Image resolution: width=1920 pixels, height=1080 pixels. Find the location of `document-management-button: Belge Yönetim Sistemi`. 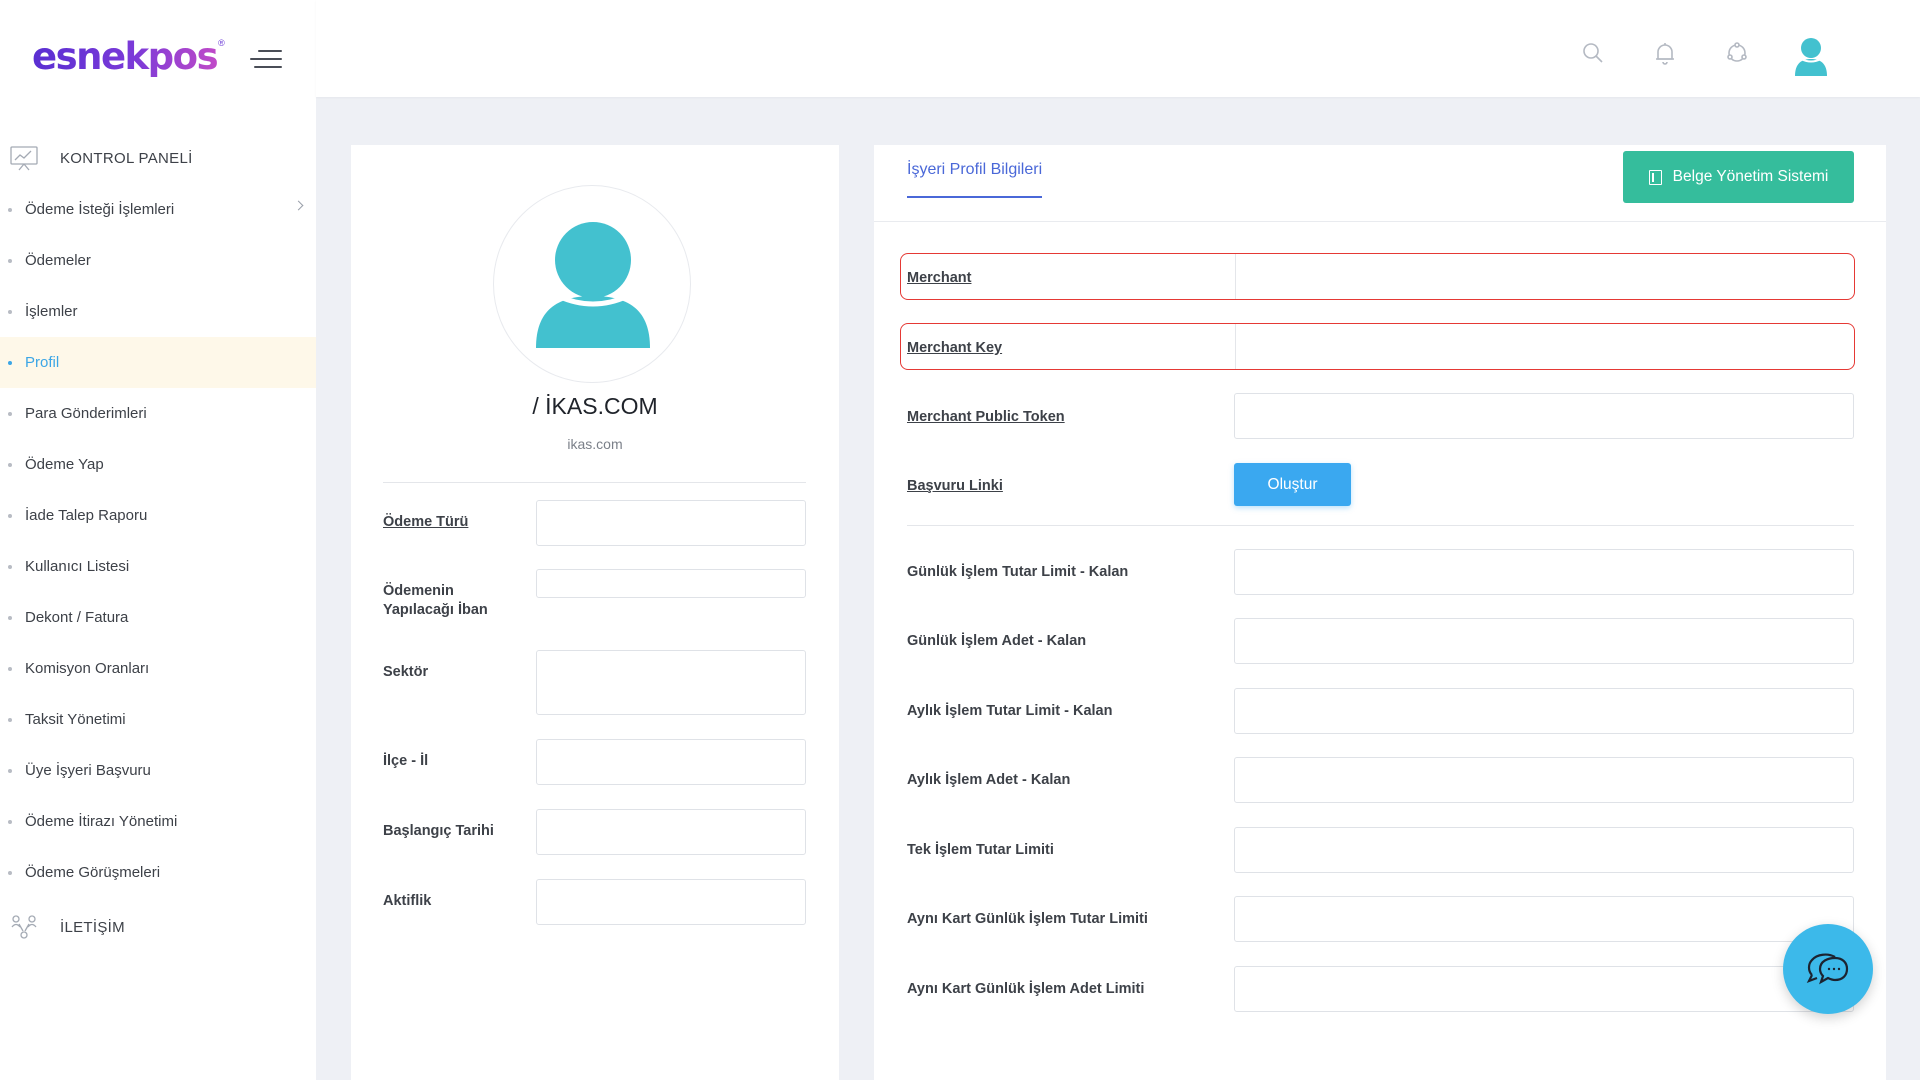

document-management-button: Belge Yönetim Sistemi is located at coordinates (1738, 177).